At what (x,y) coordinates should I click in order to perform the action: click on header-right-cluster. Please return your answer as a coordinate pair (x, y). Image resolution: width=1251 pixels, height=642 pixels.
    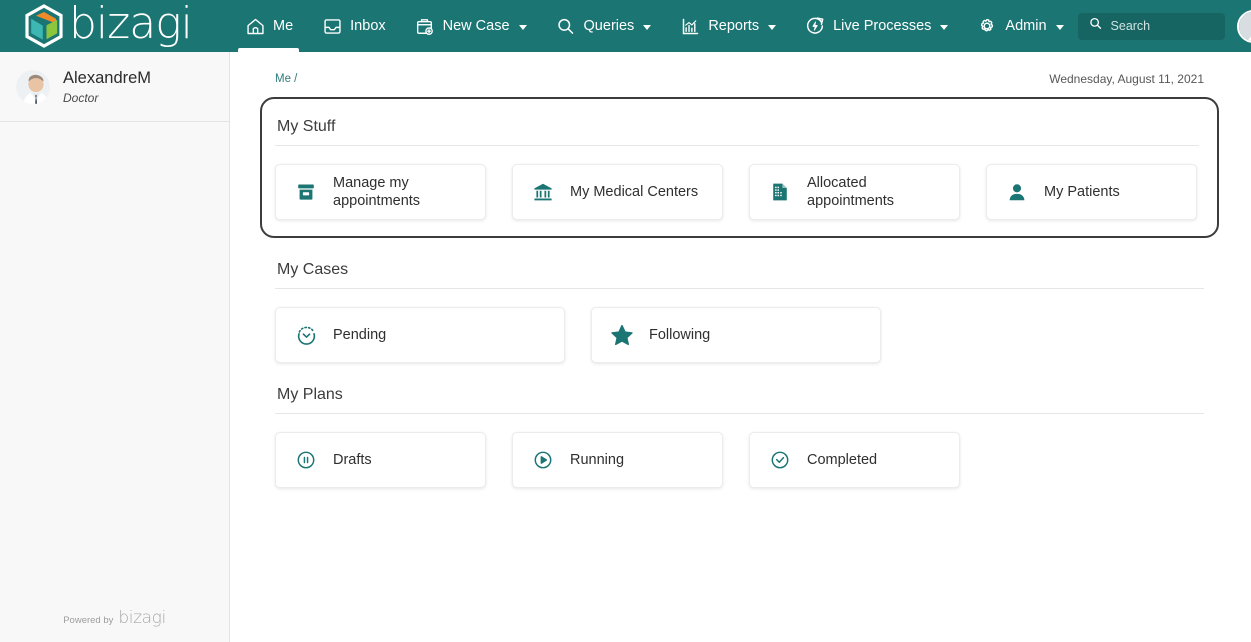
    Looking at the image, I should click on (1164, 26).